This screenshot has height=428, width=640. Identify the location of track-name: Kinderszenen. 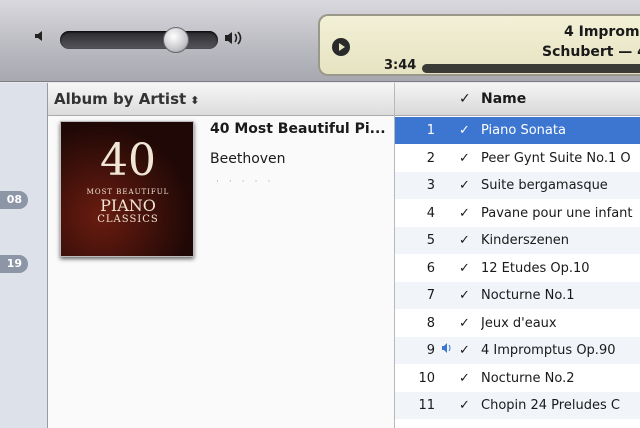
(525, 240).